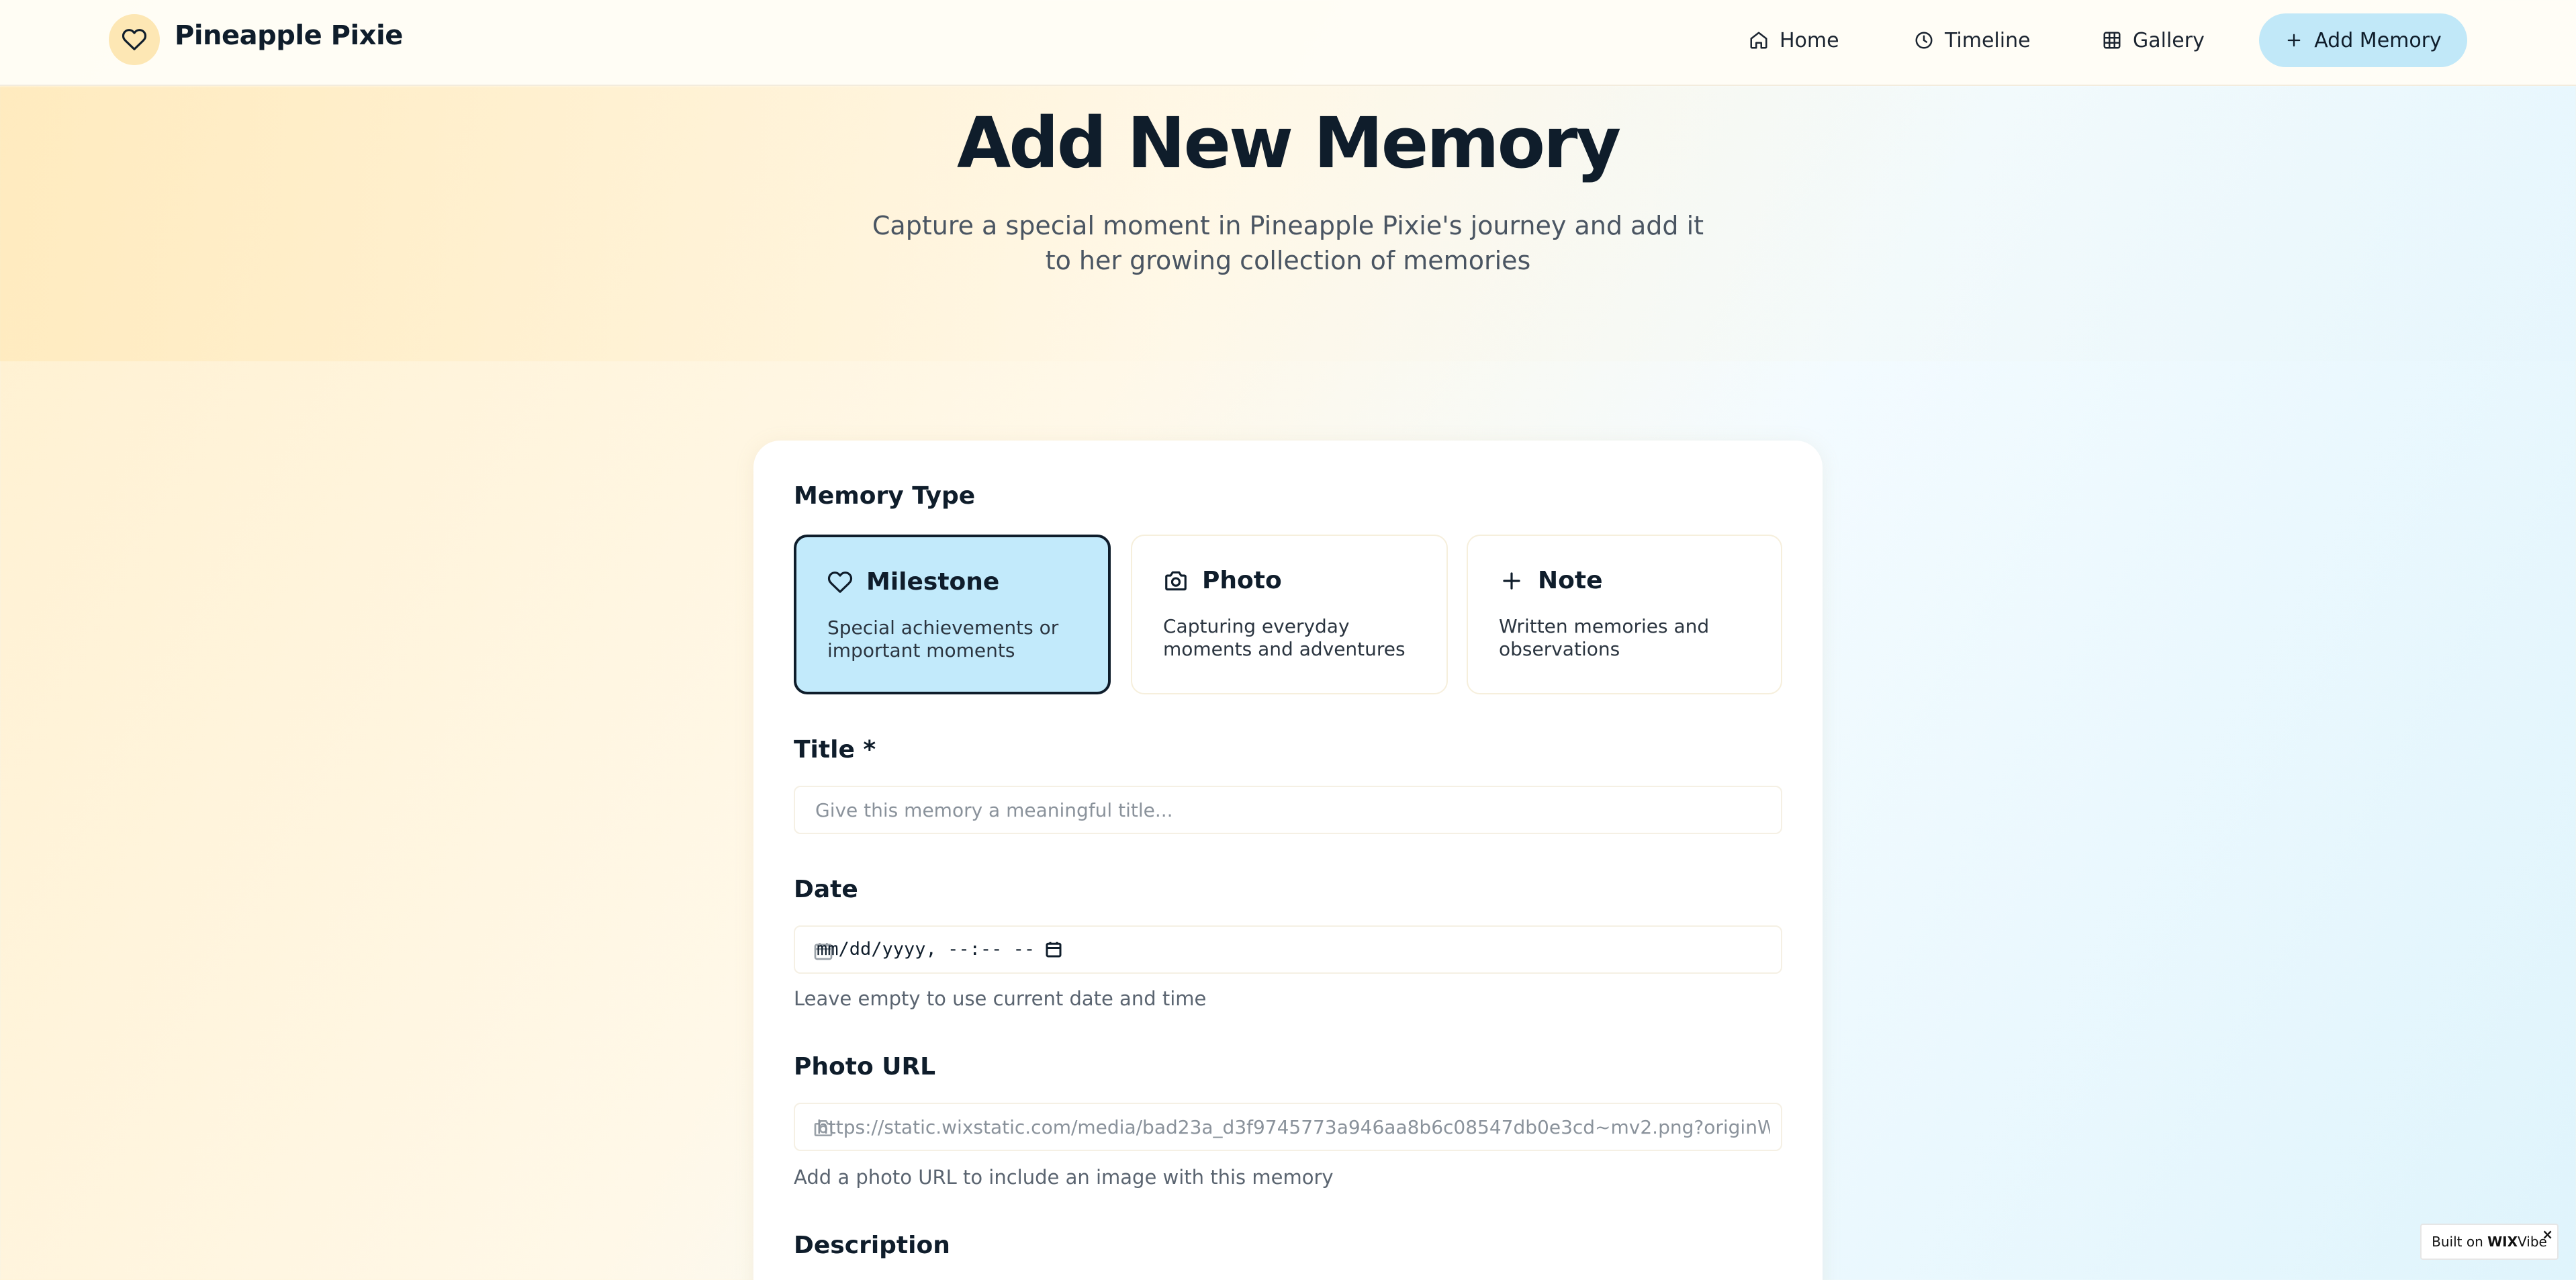 The image size is (2576, 1280). I want to click on title-label: Title *, so click(835, 750).